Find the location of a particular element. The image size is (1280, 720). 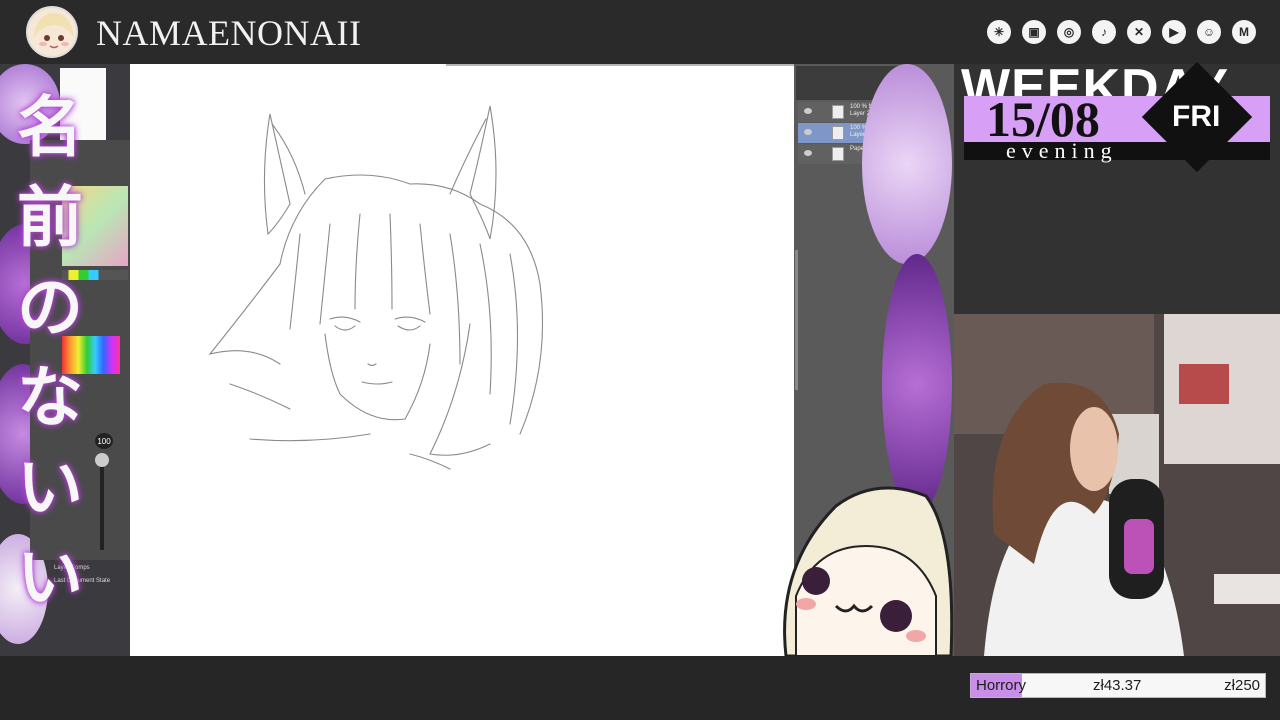

canvas-top-edge is located at coordinates (620, 65).